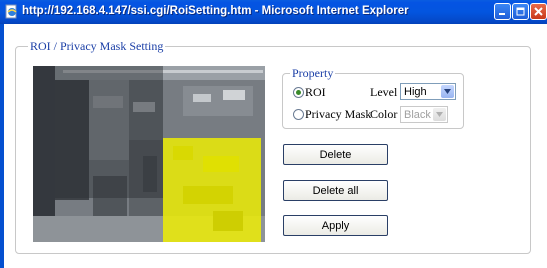 This screenshot has height=268, width=547. Describe the element at coordinates (338, 114) in the screenshot. I see `privacy-mask-label: Privacy Mask` at that location.